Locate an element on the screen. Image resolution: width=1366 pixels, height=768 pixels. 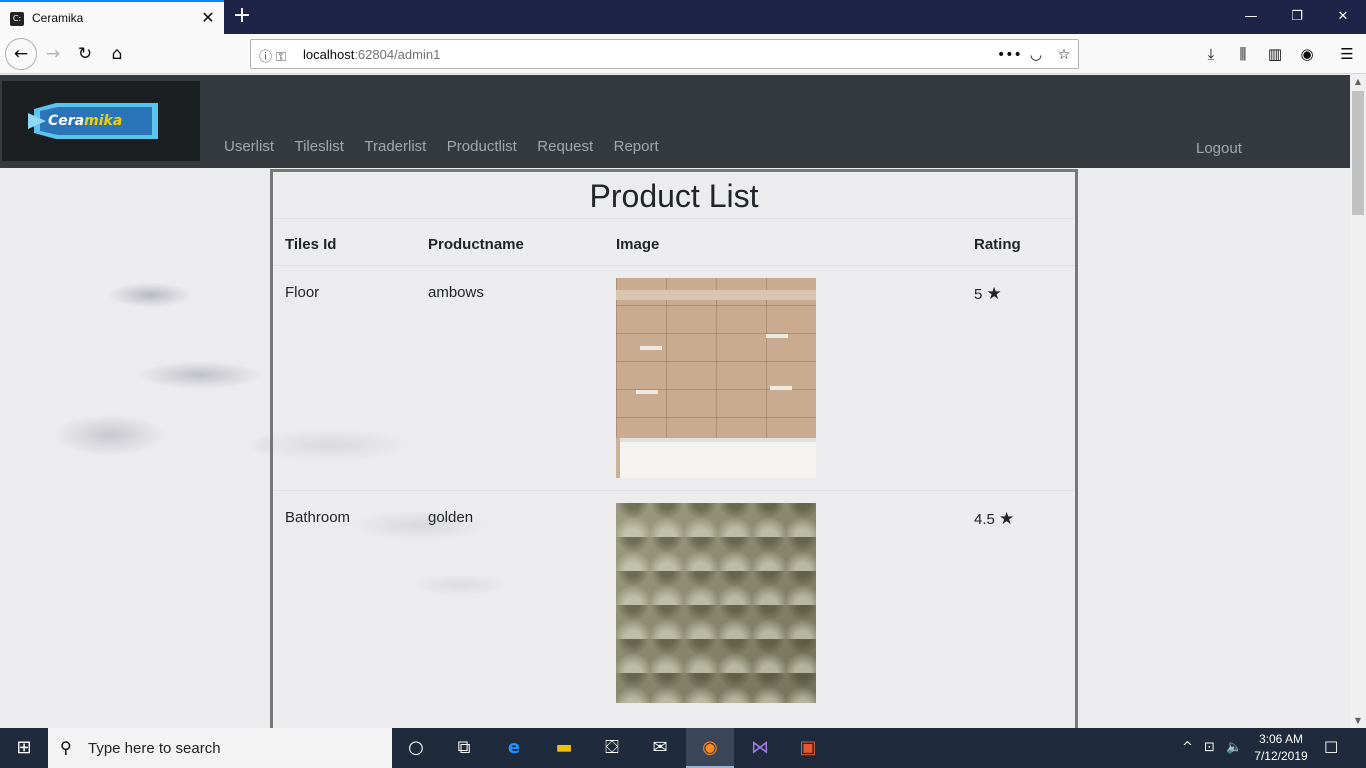
scroll-down-icon: ▼ is located at coordinates (1358, 721).